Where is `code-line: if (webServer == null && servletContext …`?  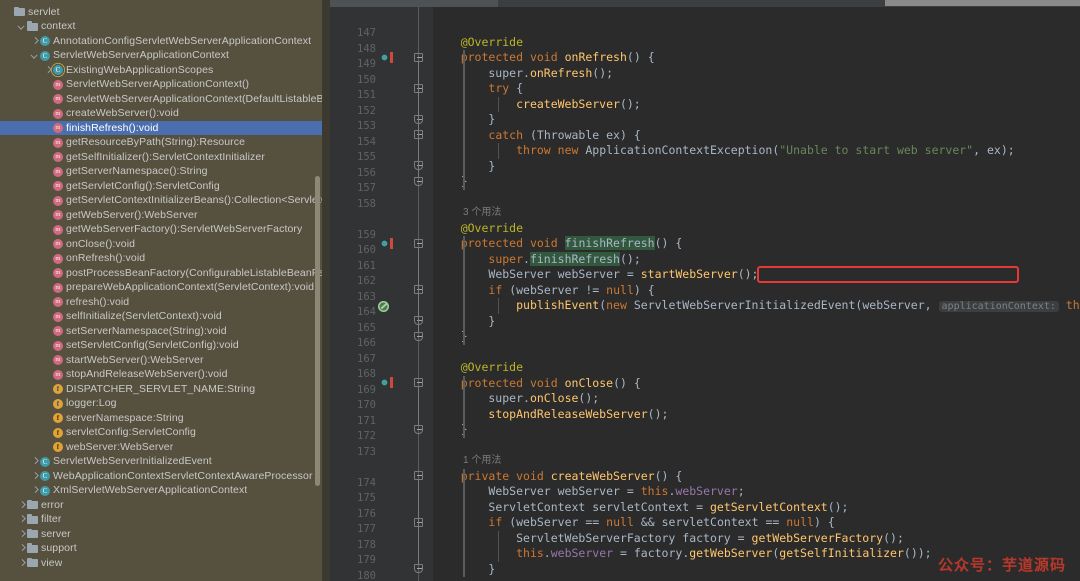
code-line: if (webServer == null && servletContext … is located at coordinates (633, 523).